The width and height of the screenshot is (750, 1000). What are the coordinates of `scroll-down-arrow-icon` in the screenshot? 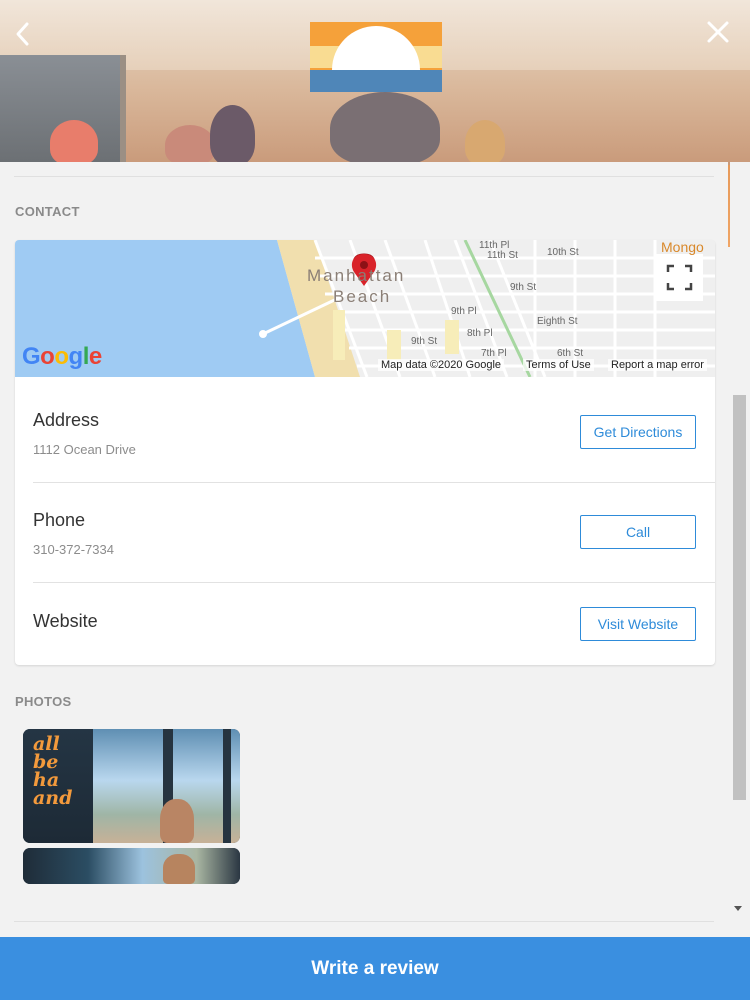 It's located at (738, 908).